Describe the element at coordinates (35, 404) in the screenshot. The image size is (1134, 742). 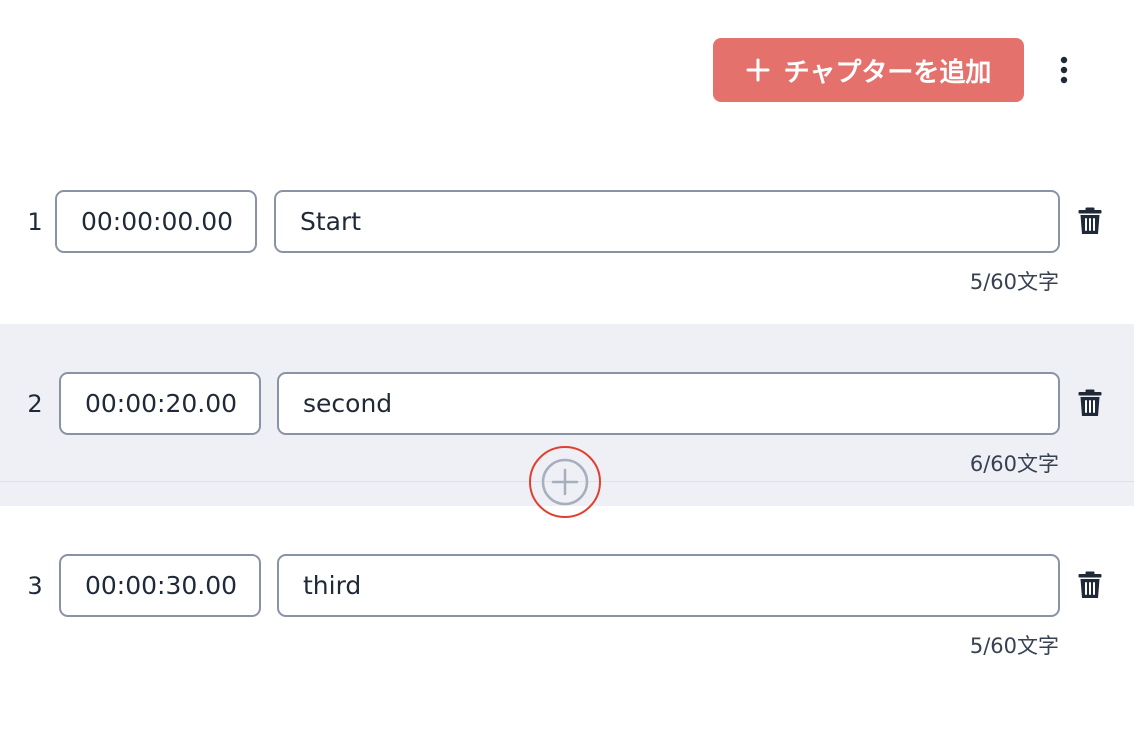
I see `chapter-index: 2` at that location.